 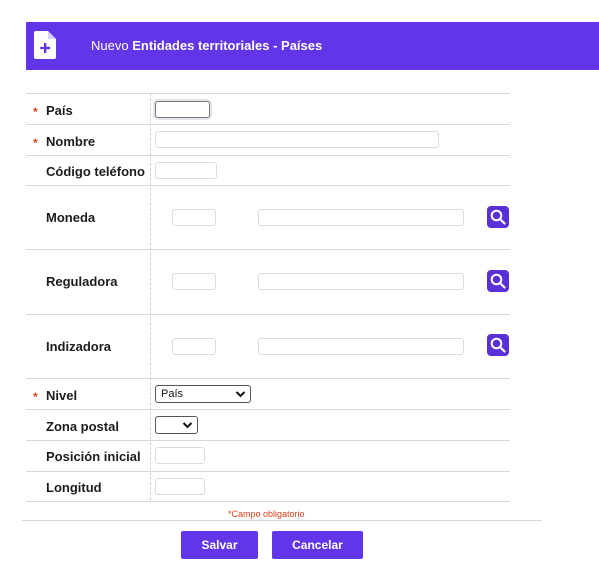 I want to click on moneda-code-input, so click(x=194, y=217).